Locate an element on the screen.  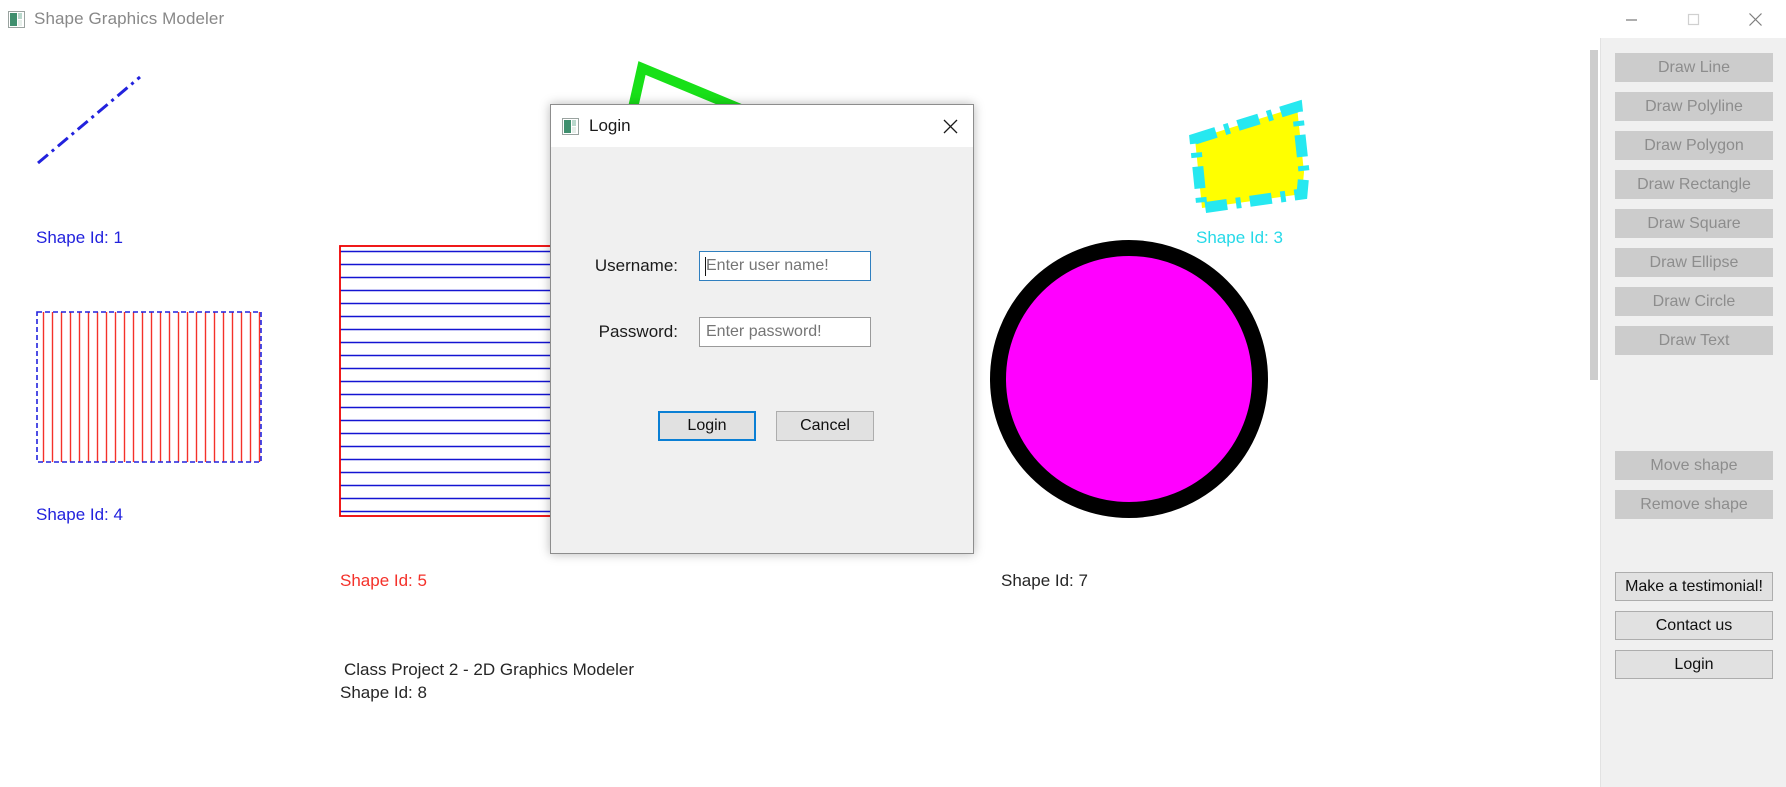
password-row: Password: is located at coordinates (715, 332).